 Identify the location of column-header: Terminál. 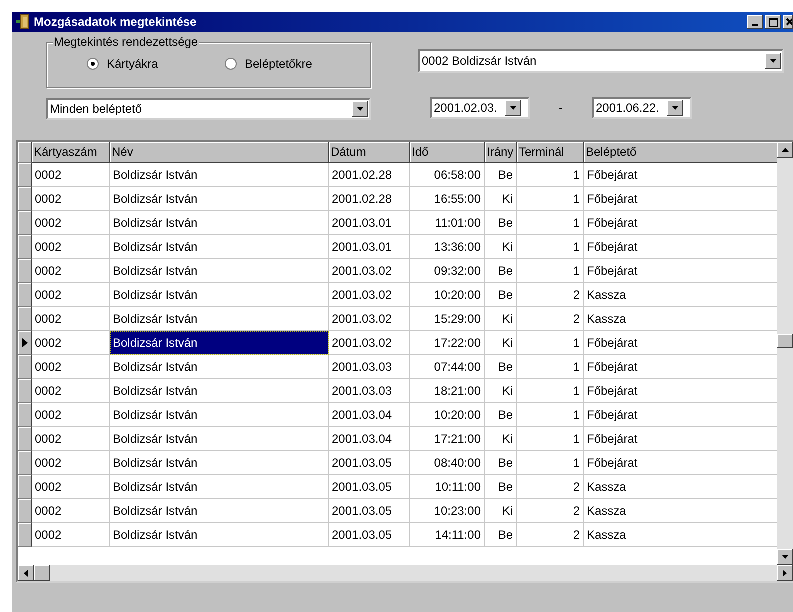
(550, 152).